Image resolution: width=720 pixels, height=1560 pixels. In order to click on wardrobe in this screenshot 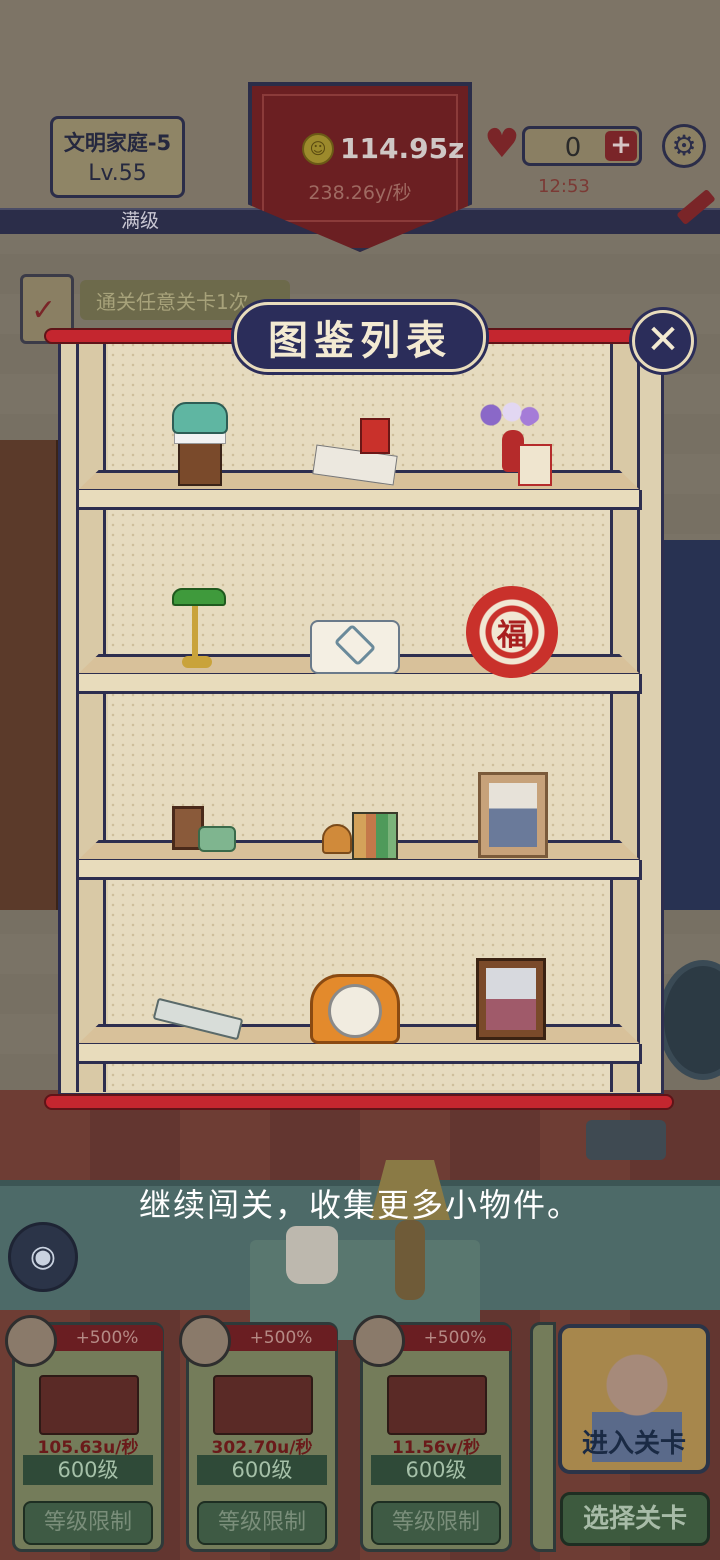, I will do `click(30, 675)`.